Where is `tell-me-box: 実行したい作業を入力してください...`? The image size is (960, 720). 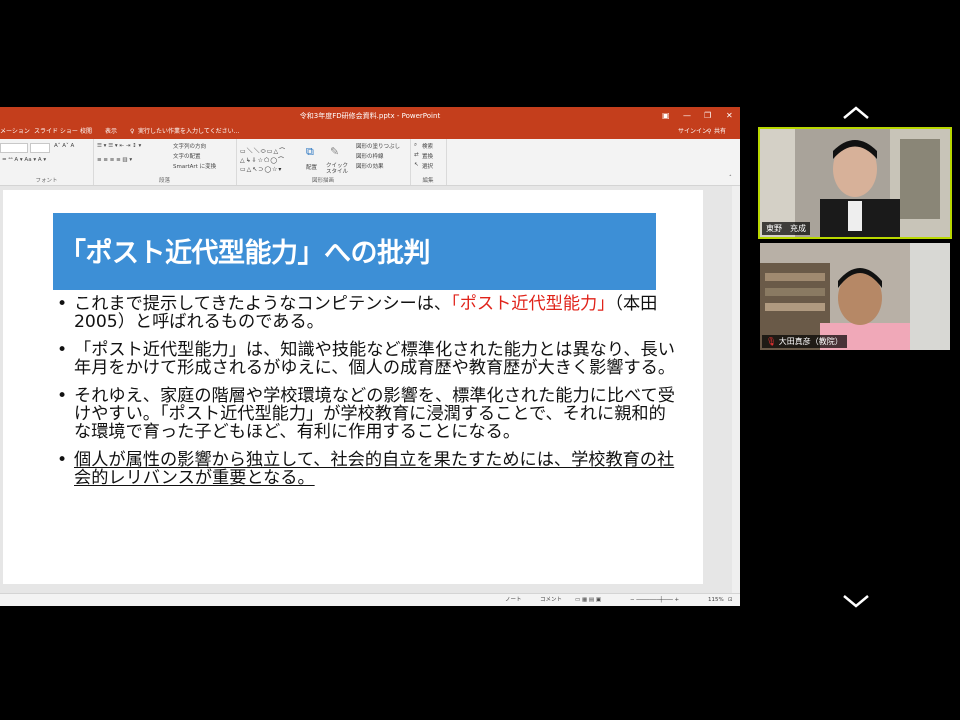
tell-me-box: 実行したい作業を入力してください... is located at coordinates (188, 132).